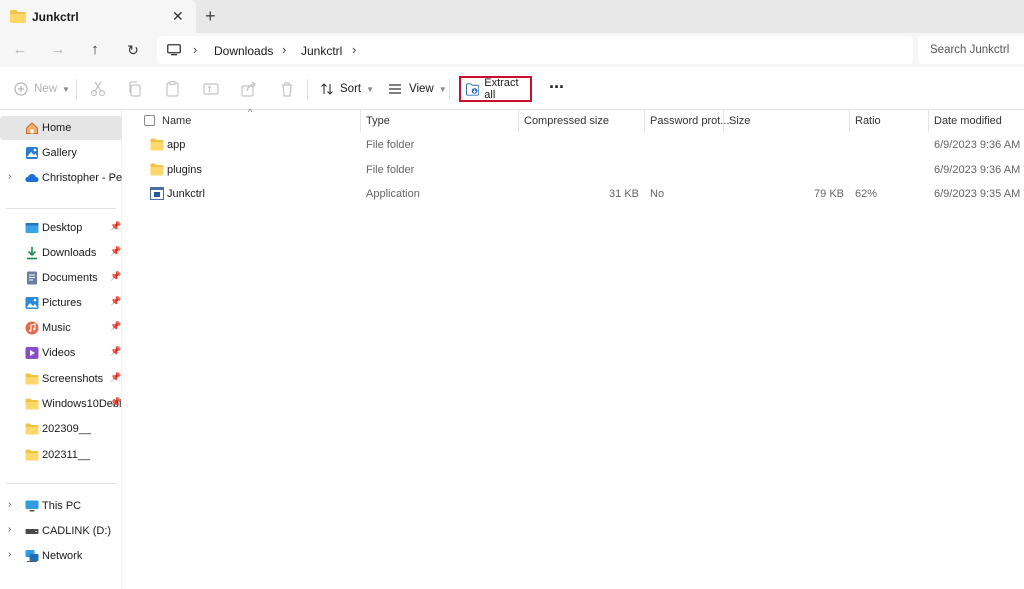 The width and height of the screenshot is (1024, 589). I want to click on sidebar-item-label: CADLINK (D:), so click(77, 531).